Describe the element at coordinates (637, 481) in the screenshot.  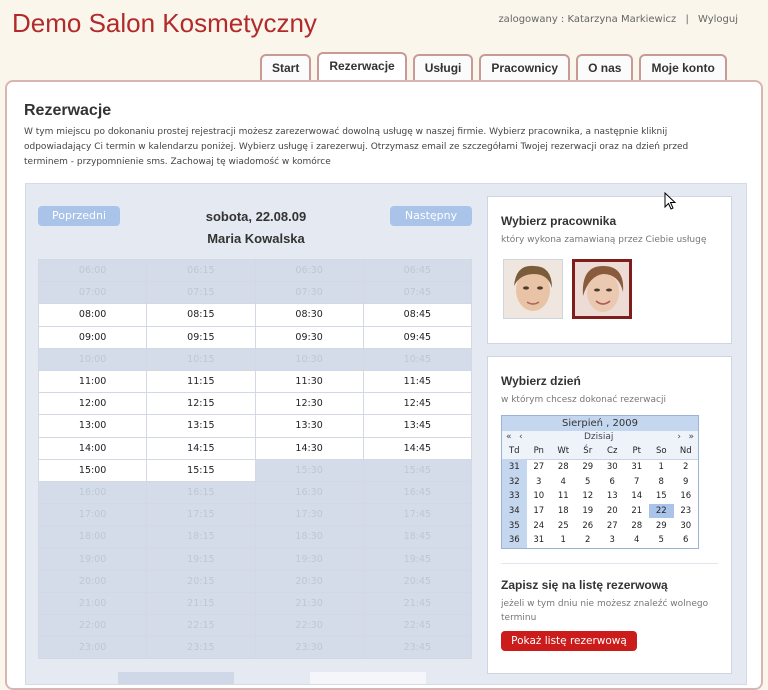
I see `calendar-day: 7` at that location.